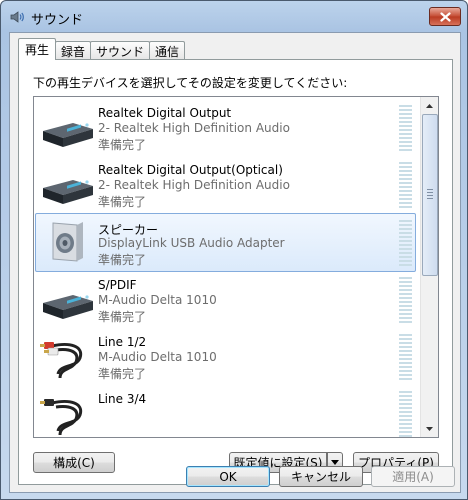 This screenshot has width=468, height=500. Describe the element at coordinates (167, 50) in the screenshot. I see `tab-communications: 通信` at that location.